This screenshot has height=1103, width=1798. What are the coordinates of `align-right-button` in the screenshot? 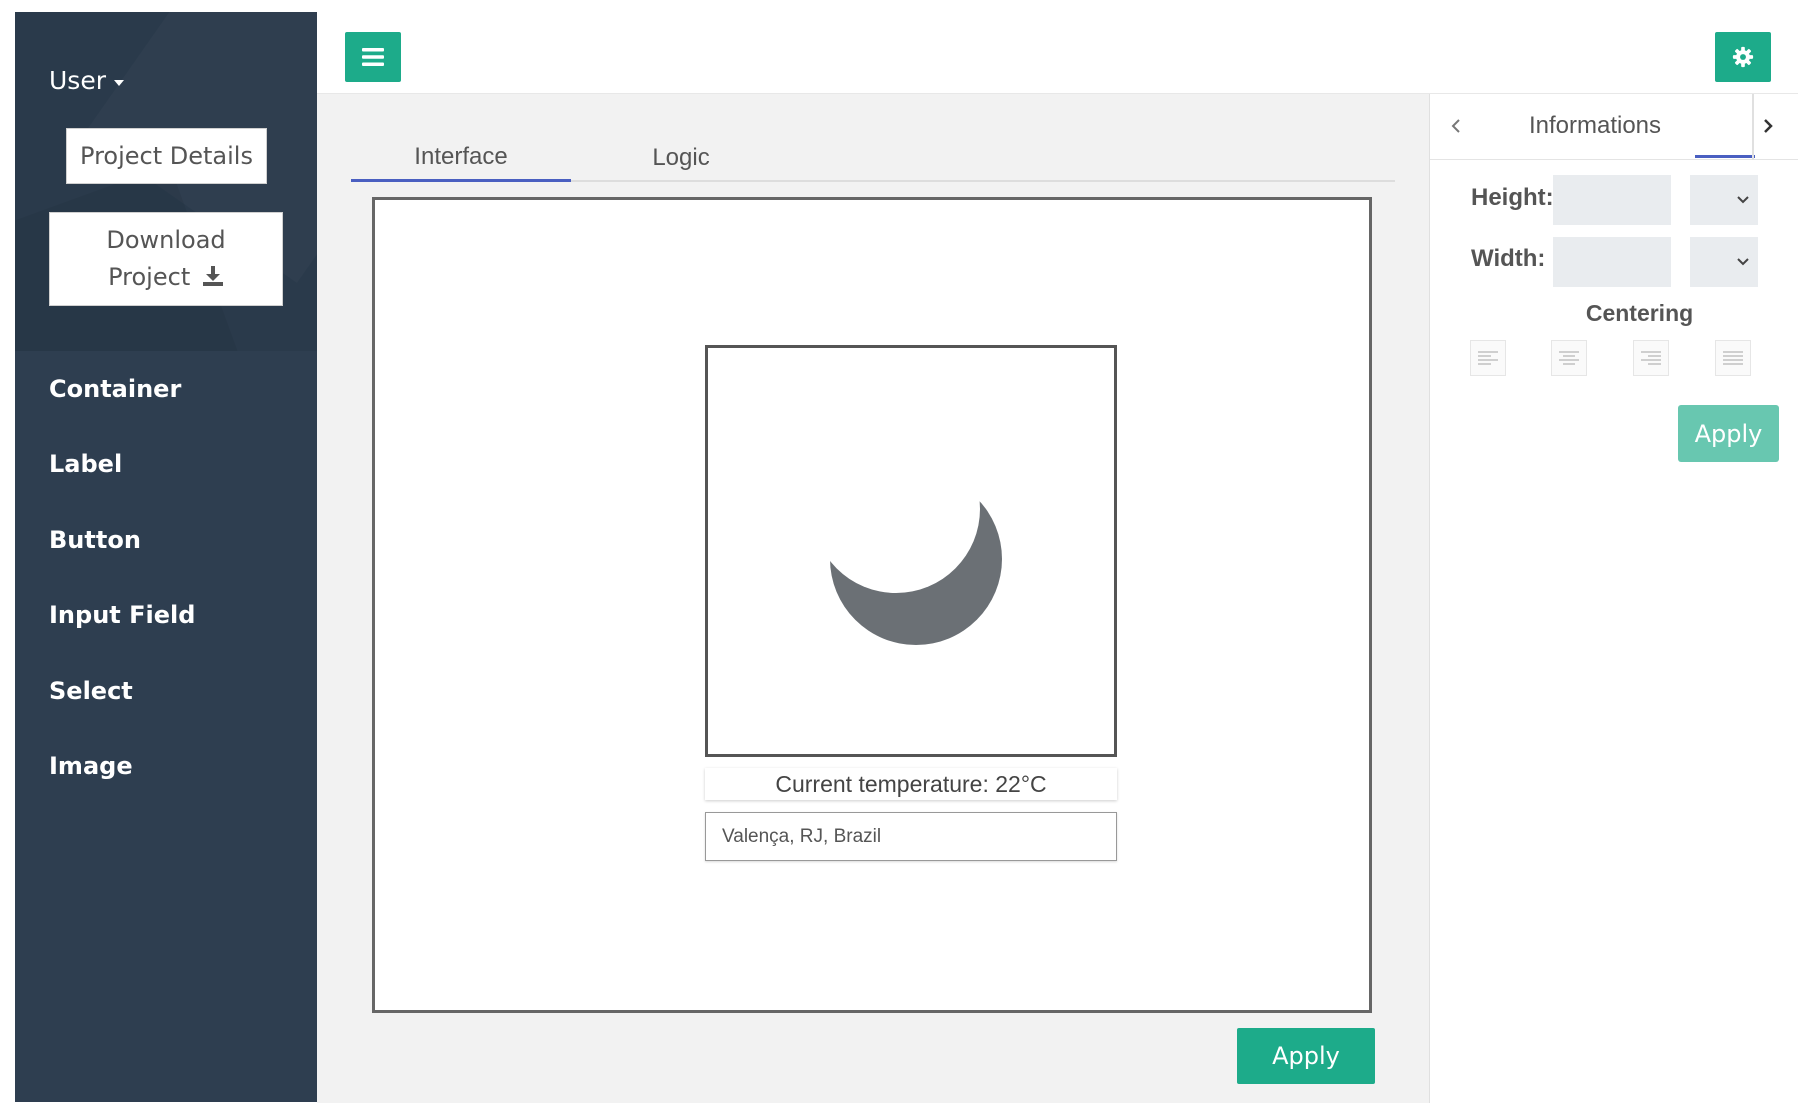 It's located at (1651, 358).